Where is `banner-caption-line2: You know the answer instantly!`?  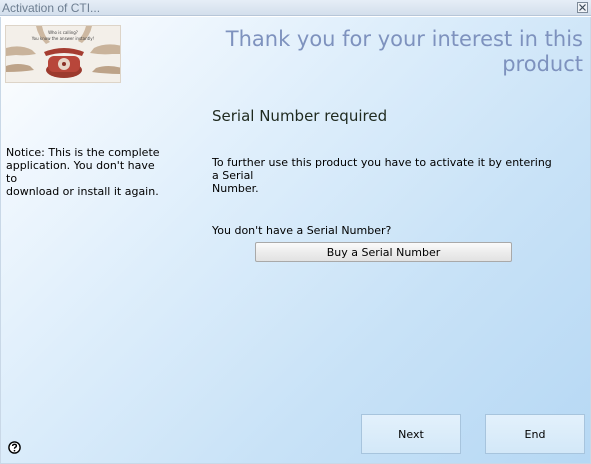
banner-caption-line2: You know the answer instantly! is located at coordinates (63, 38).